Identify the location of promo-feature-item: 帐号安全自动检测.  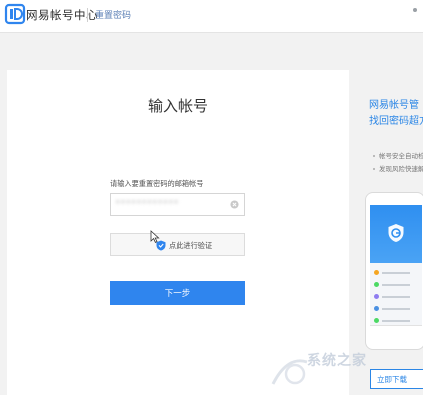
(398, 156).